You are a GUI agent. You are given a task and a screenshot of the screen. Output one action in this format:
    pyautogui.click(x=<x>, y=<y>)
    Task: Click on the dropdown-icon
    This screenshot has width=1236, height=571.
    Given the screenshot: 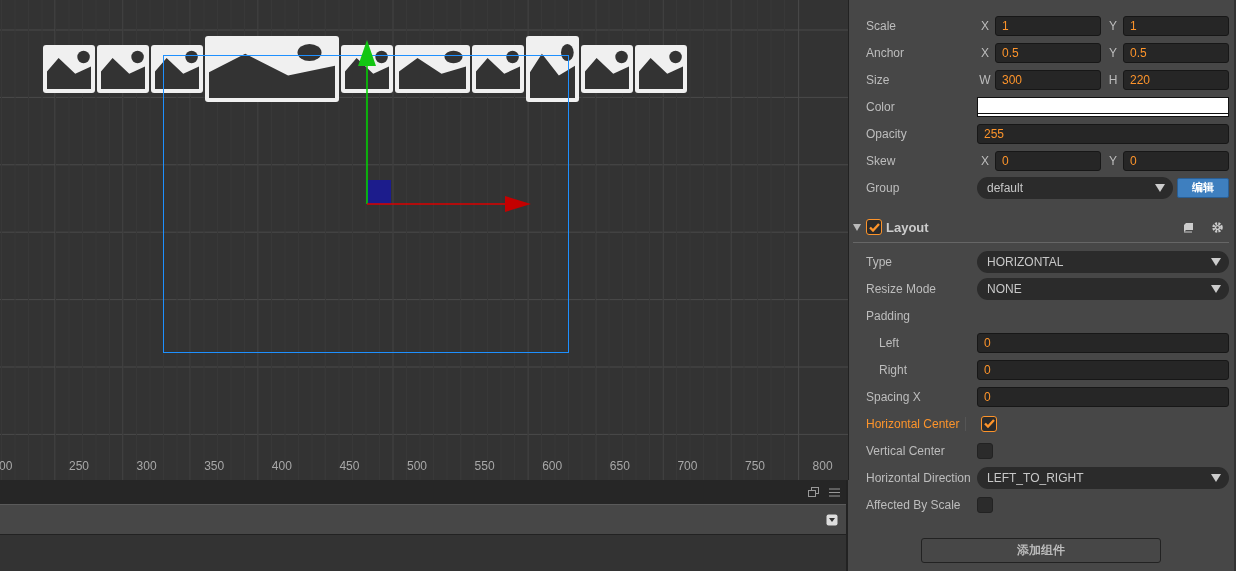 What is the action you would take?
    pyautogui.click(x=832, y=519)
    